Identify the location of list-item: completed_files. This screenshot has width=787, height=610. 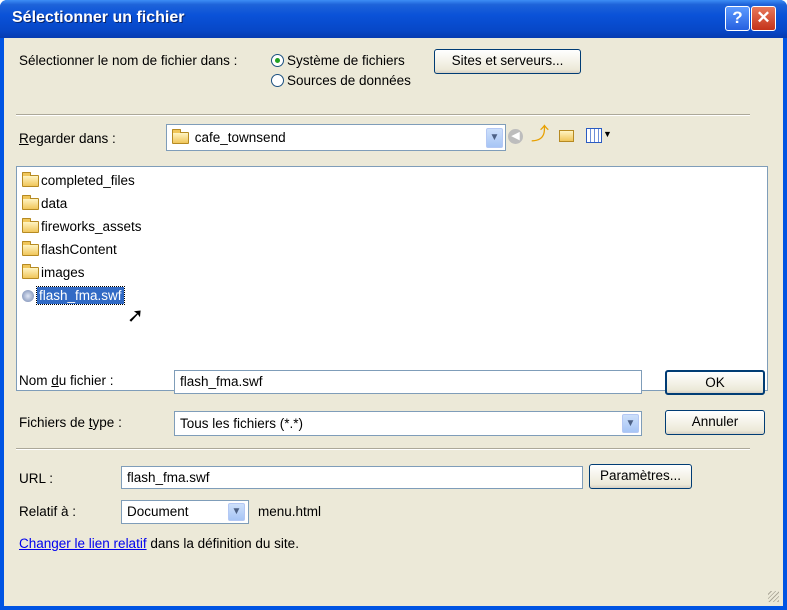
(78, 182).